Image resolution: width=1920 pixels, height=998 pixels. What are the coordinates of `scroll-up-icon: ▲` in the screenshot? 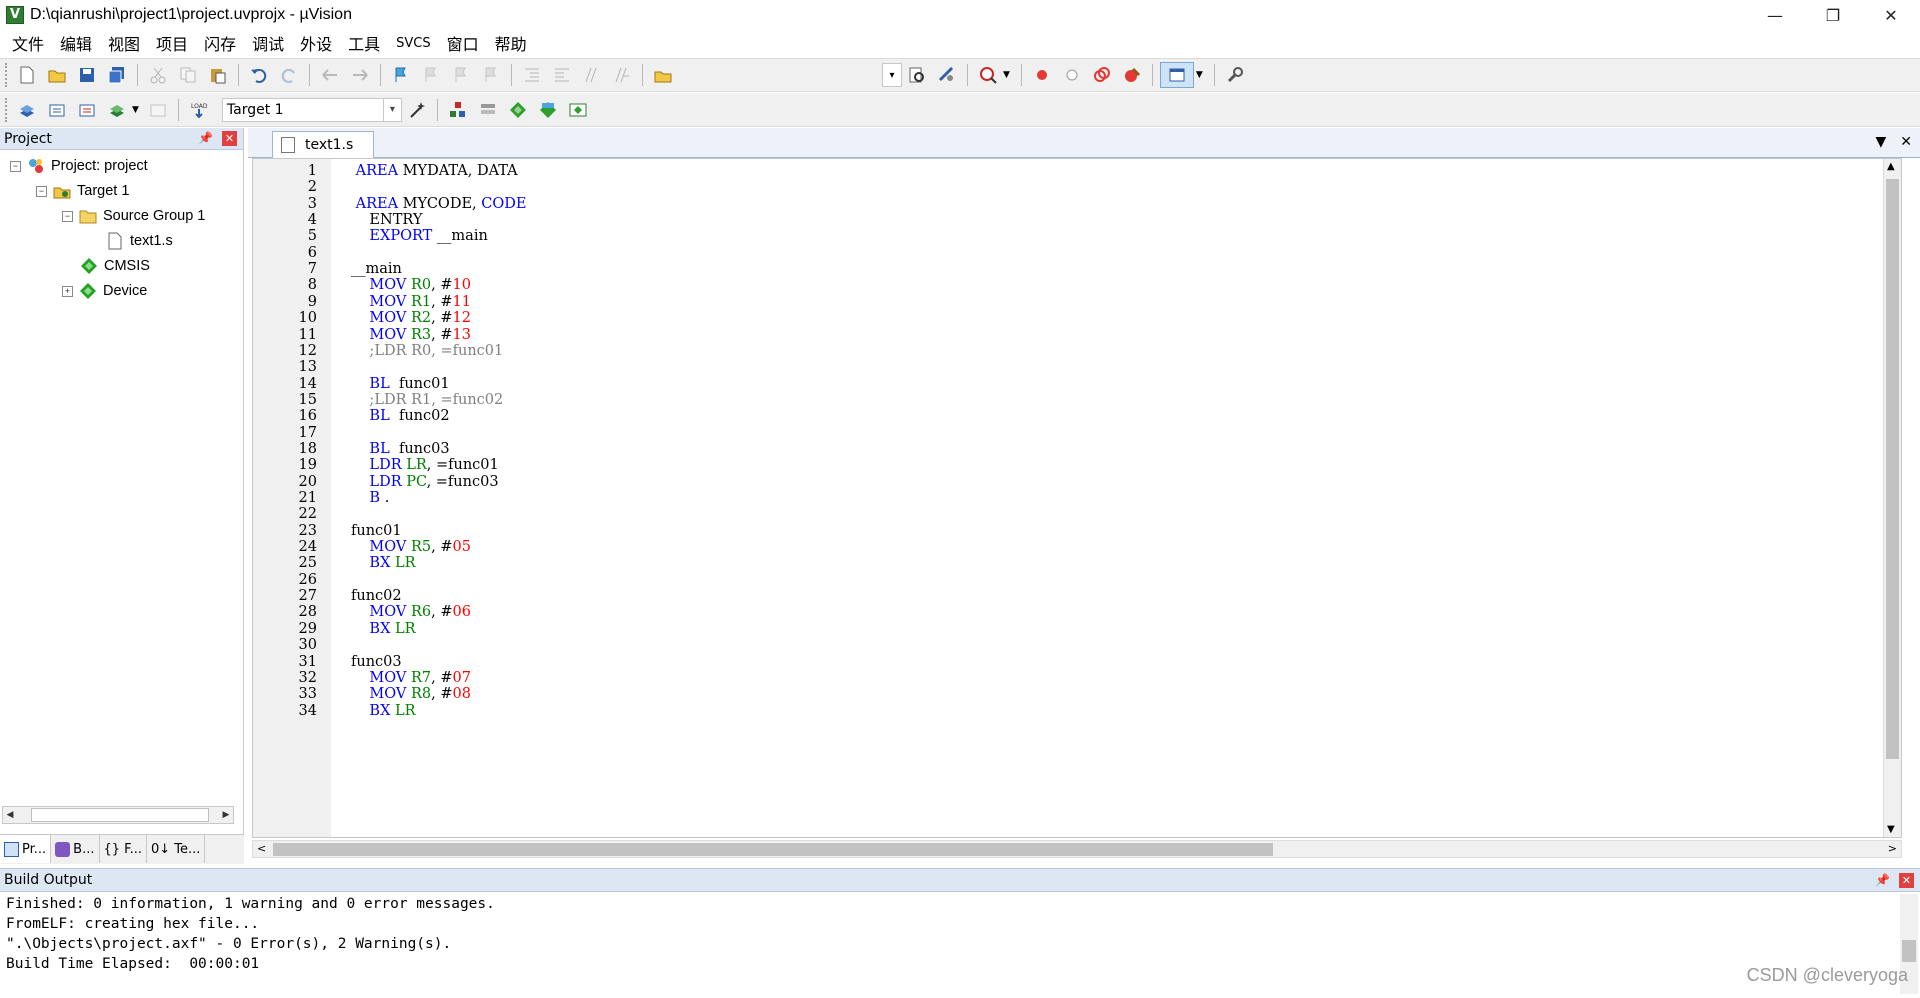 It's located at (1891, 166).